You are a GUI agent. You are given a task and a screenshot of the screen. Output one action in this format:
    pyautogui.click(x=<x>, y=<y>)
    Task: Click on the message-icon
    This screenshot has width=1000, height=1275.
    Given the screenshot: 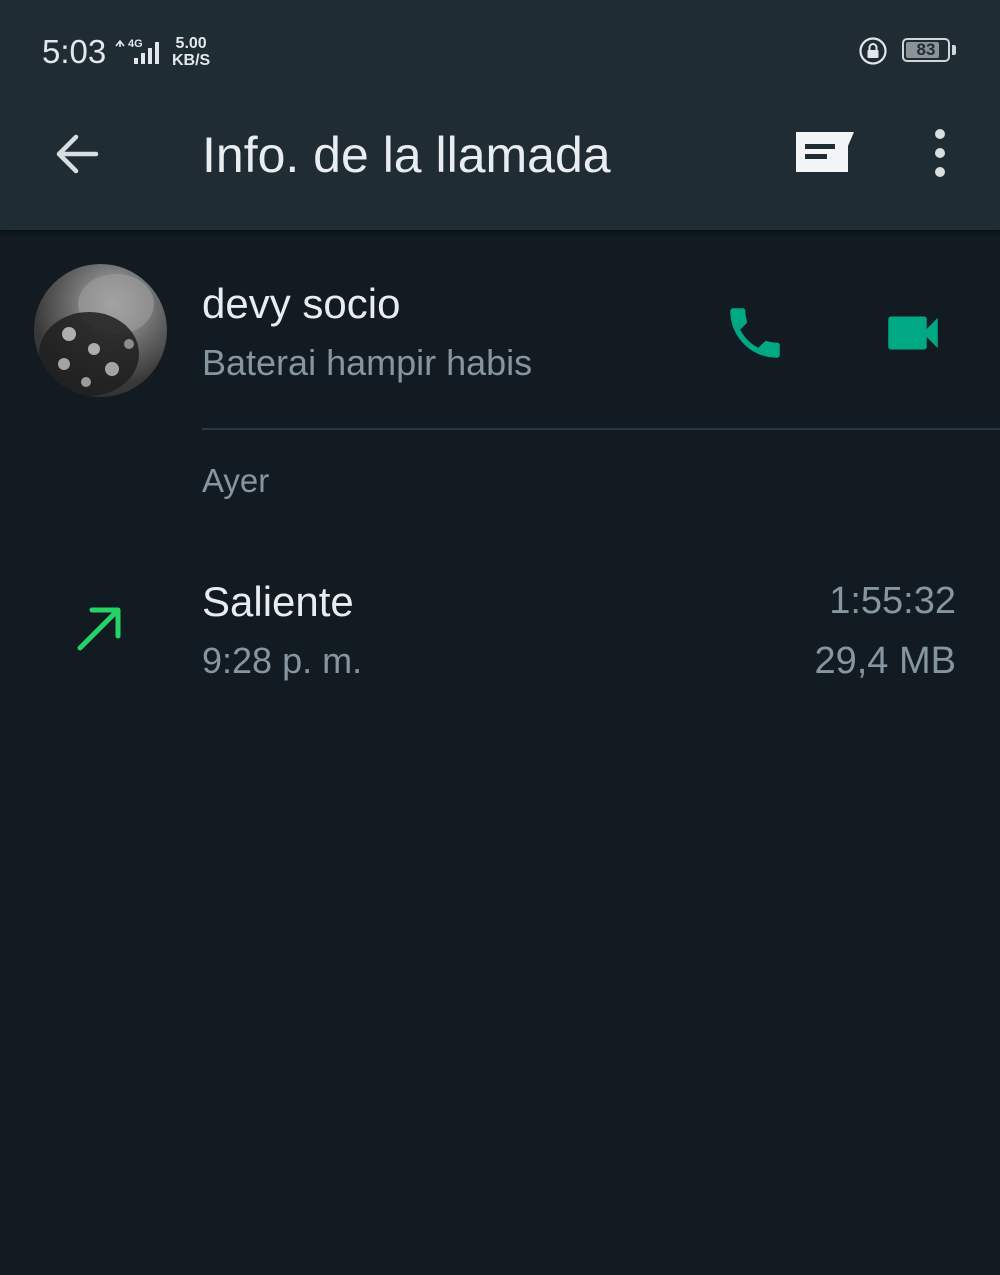 What is the action you would take?
    pyautogui.click(x=825, y=152)
    